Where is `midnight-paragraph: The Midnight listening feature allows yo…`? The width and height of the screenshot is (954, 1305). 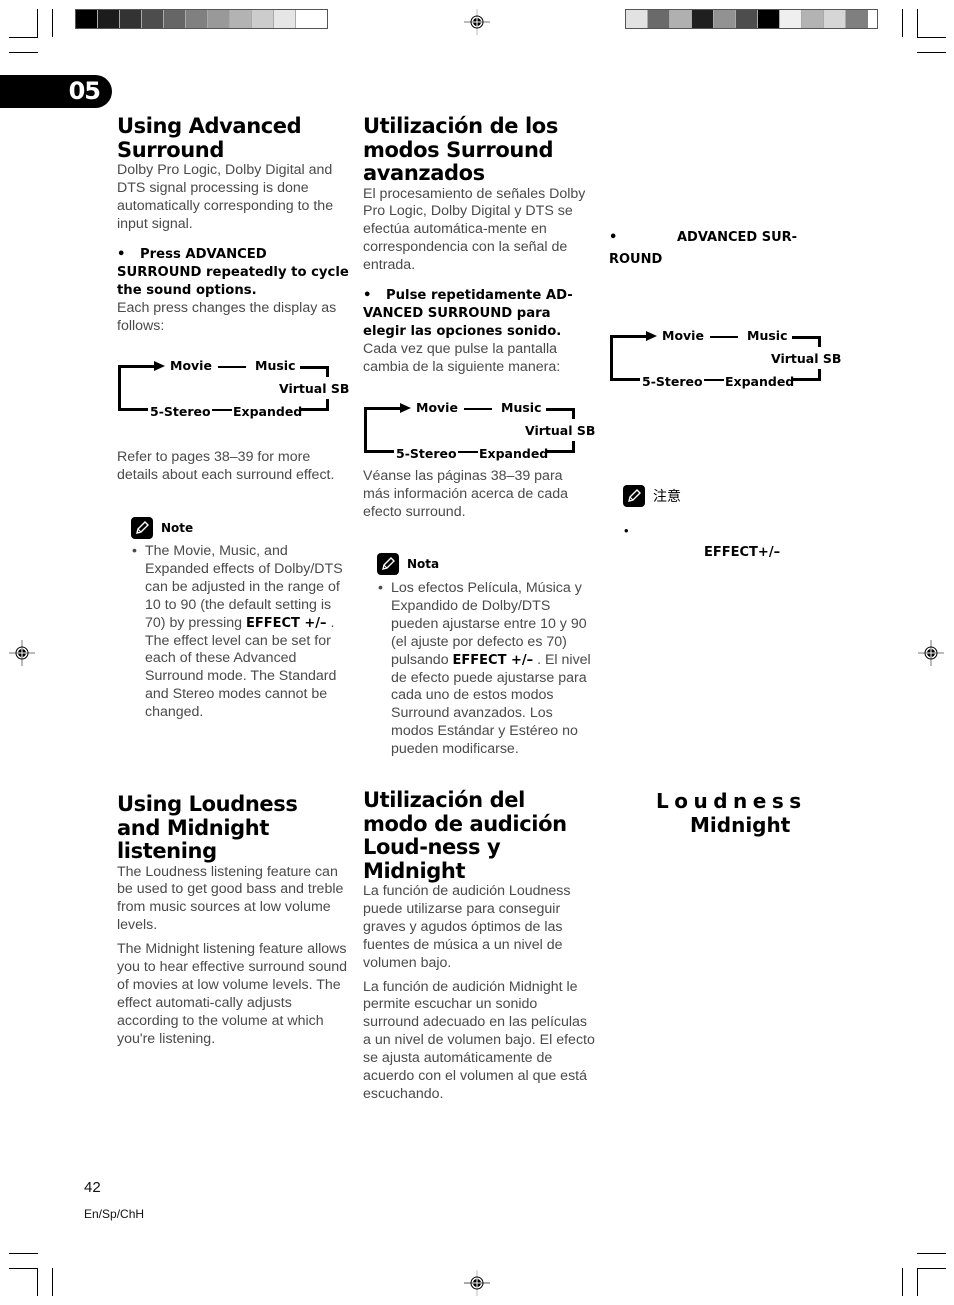
midnight-paragraph: The Midnight listening feature allows yo… is located at coordinates (232, 994).